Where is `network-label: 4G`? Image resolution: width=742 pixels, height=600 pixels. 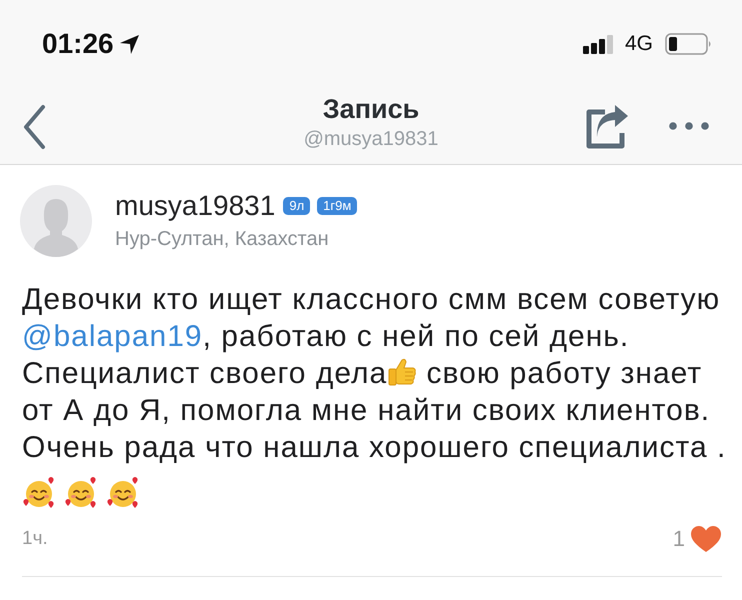 network-label: 4G is located at coordinates (638, 44).